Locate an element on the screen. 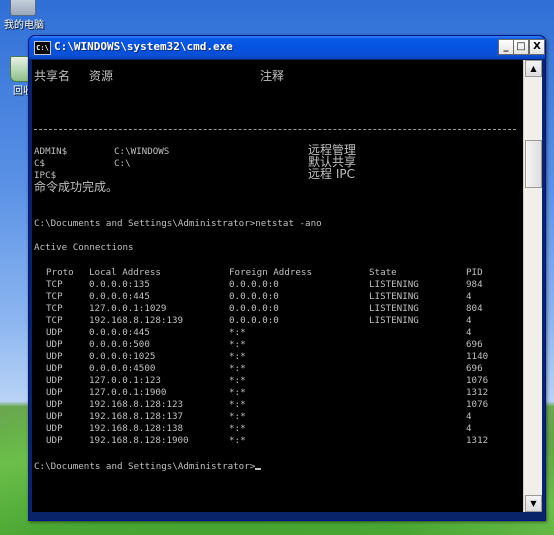 This screenshot has height=535, width=554. my-computer-label: 我的电脑 is located at coordinates (24, 25).